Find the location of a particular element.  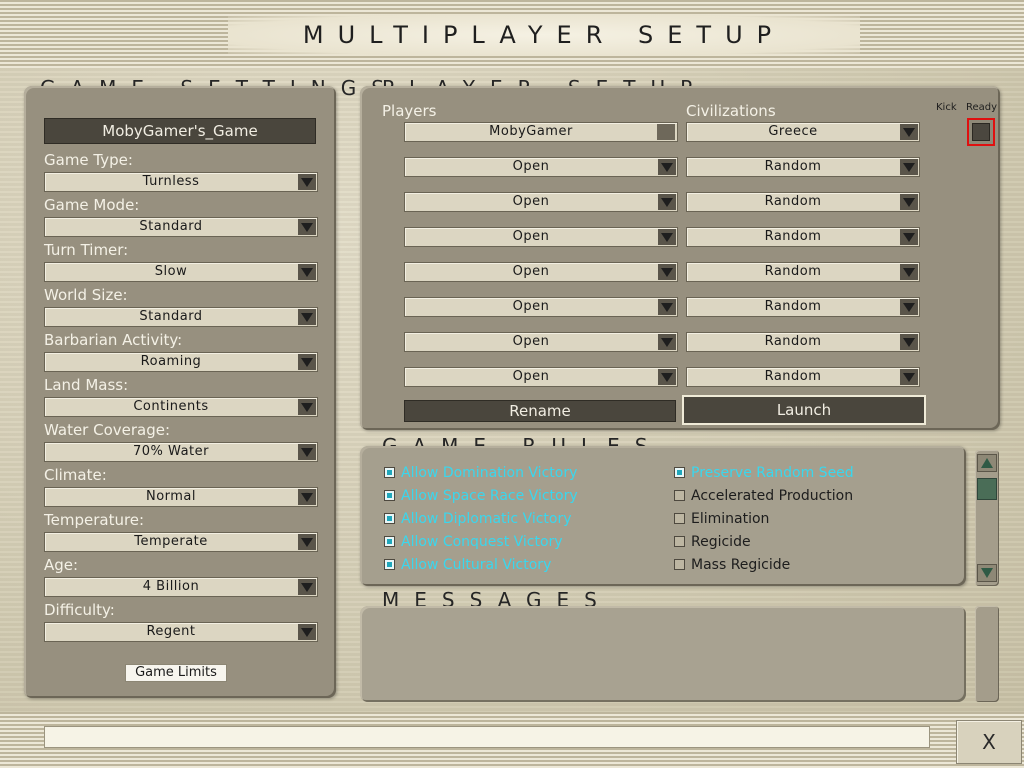

rule-label: Allow Space Race Victory is located at coordinates (489, 496).